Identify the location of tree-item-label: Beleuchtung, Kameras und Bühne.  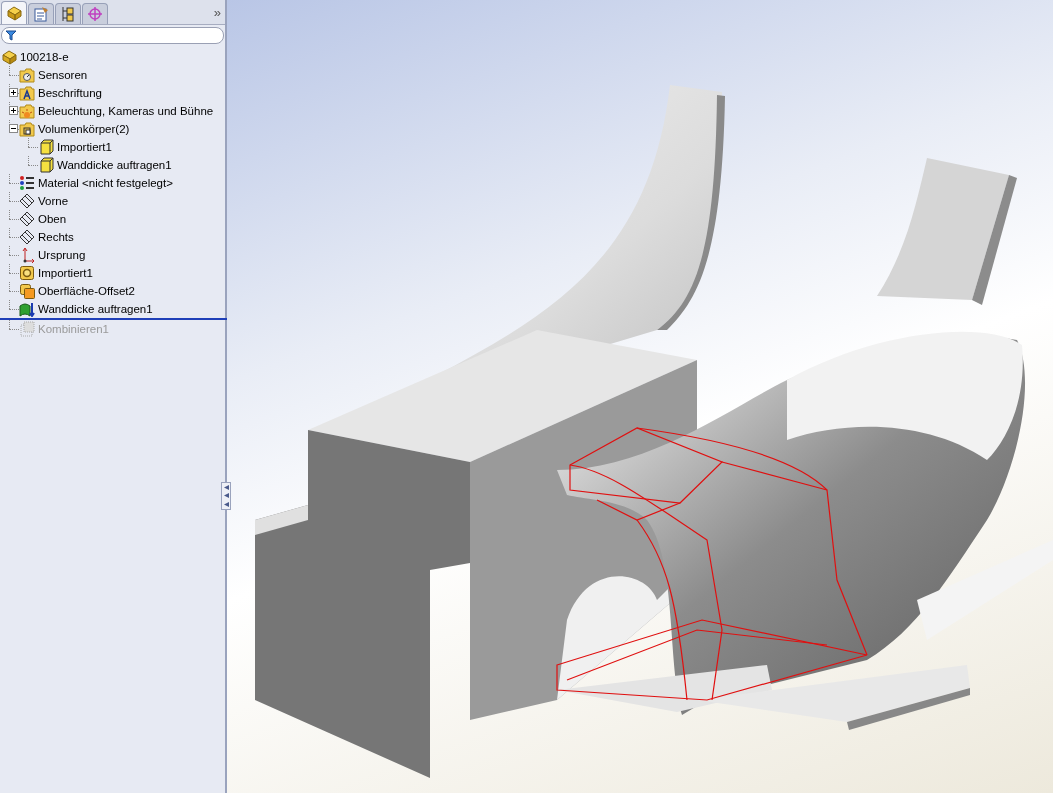
(126, 111).